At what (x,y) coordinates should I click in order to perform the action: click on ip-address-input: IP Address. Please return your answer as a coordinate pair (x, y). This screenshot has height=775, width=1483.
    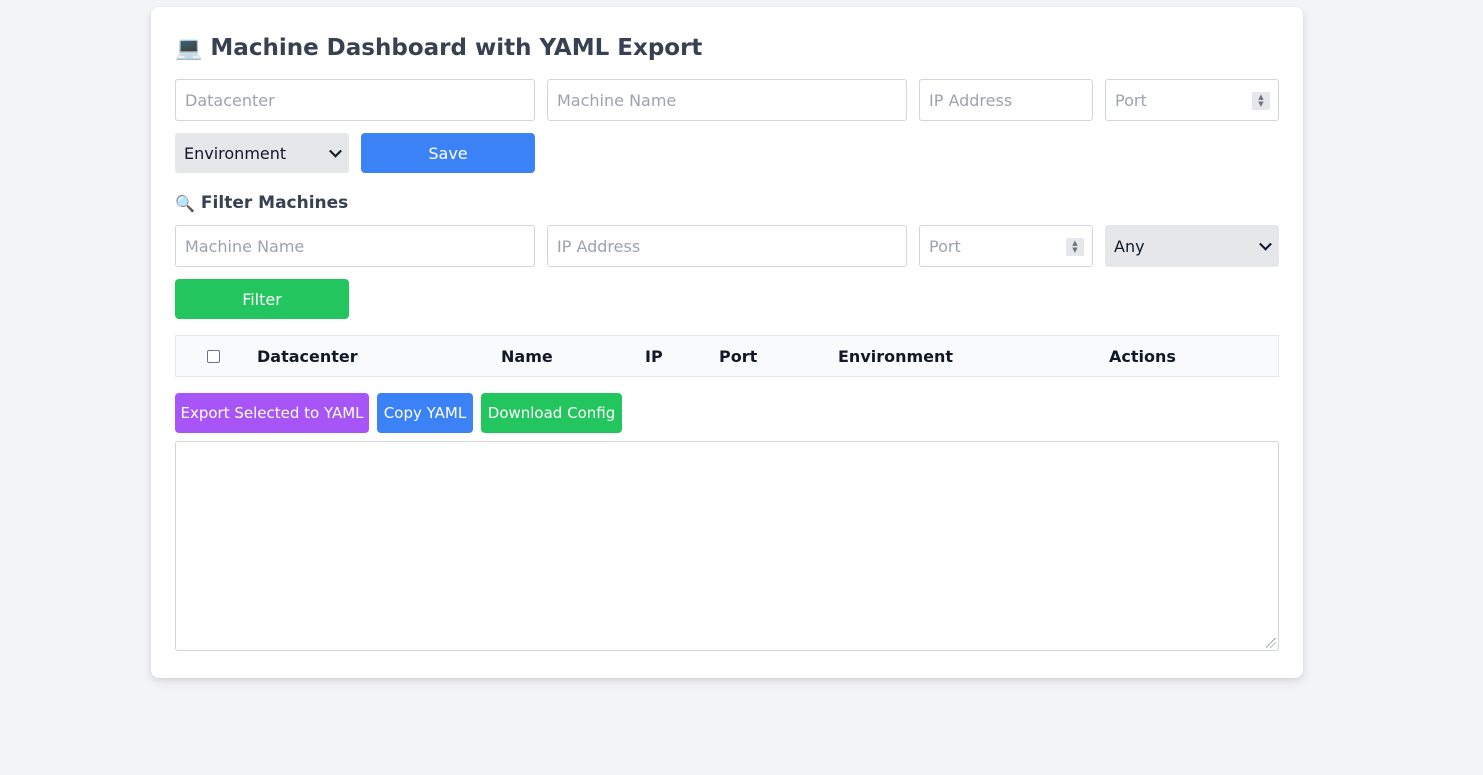
    Looking at the image, I should click on (1006, 100).